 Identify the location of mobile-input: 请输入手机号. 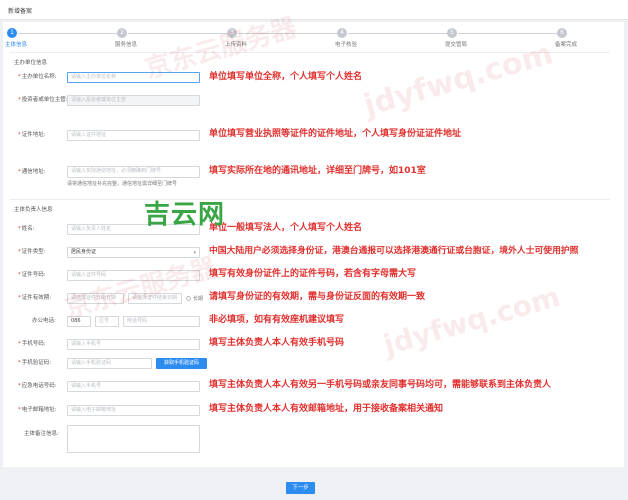
(133, 344).